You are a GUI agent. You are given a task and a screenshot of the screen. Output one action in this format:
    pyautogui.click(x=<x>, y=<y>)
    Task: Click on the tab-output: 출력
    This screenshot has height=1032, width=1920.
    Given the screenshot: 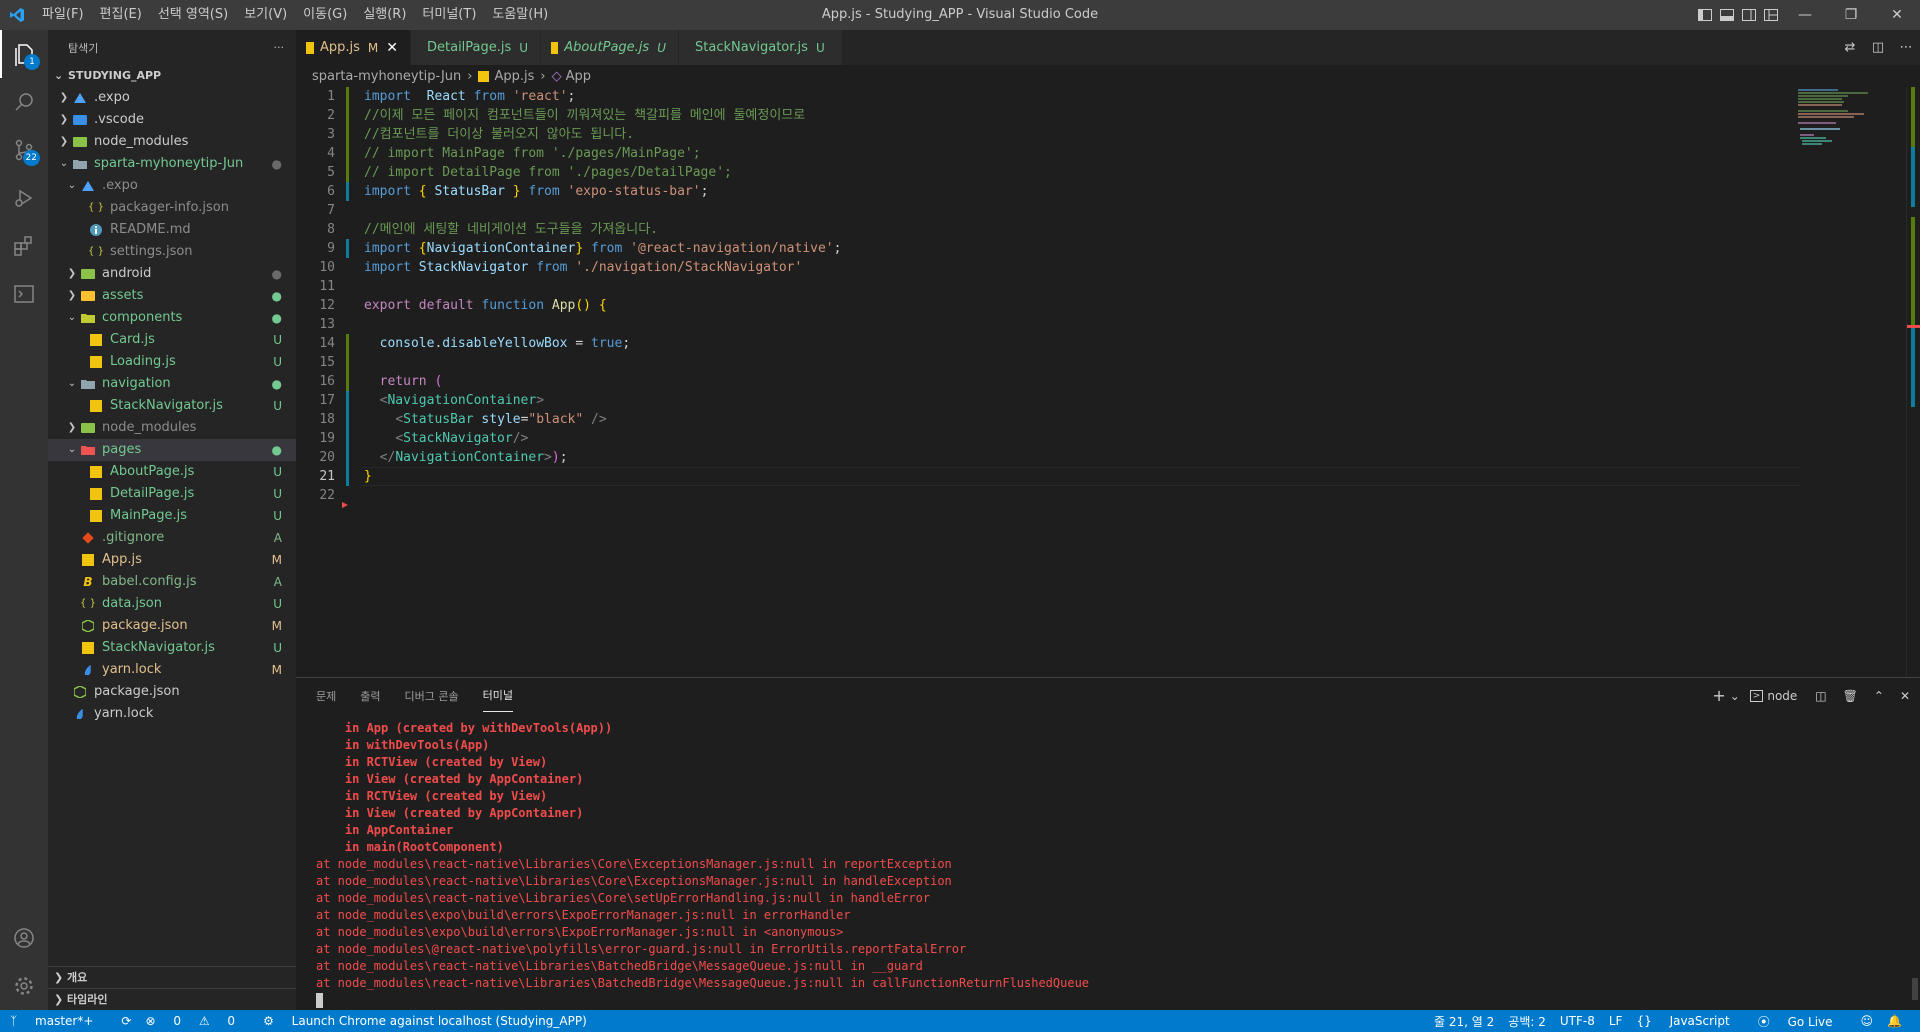 What is the action you would take?
    pyautogui.click(x=370, y=696)
    